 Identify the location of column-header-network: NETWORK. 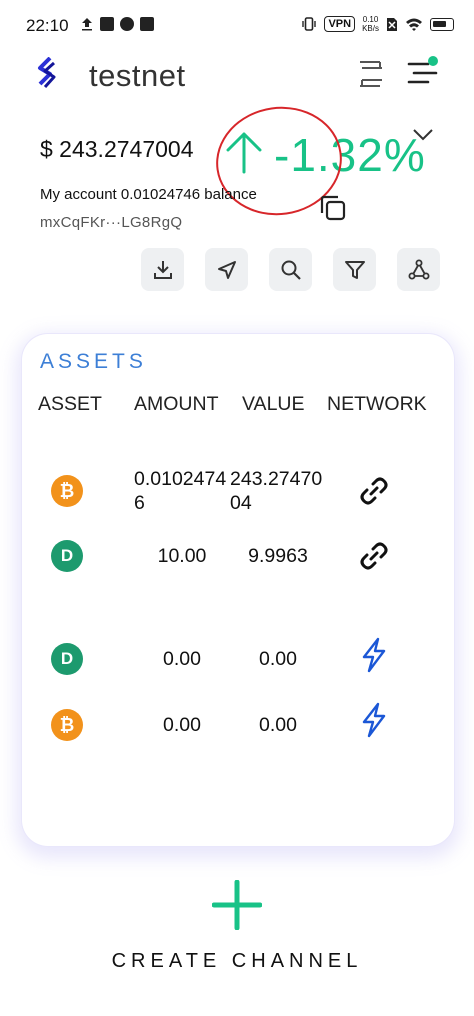
(377, 404).